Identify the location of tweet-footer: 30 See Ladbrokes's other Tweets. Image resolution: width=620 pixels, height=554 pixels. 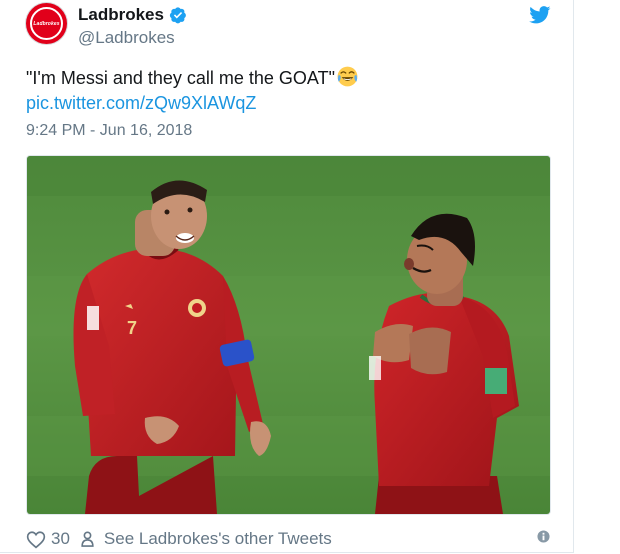
(179, 539).